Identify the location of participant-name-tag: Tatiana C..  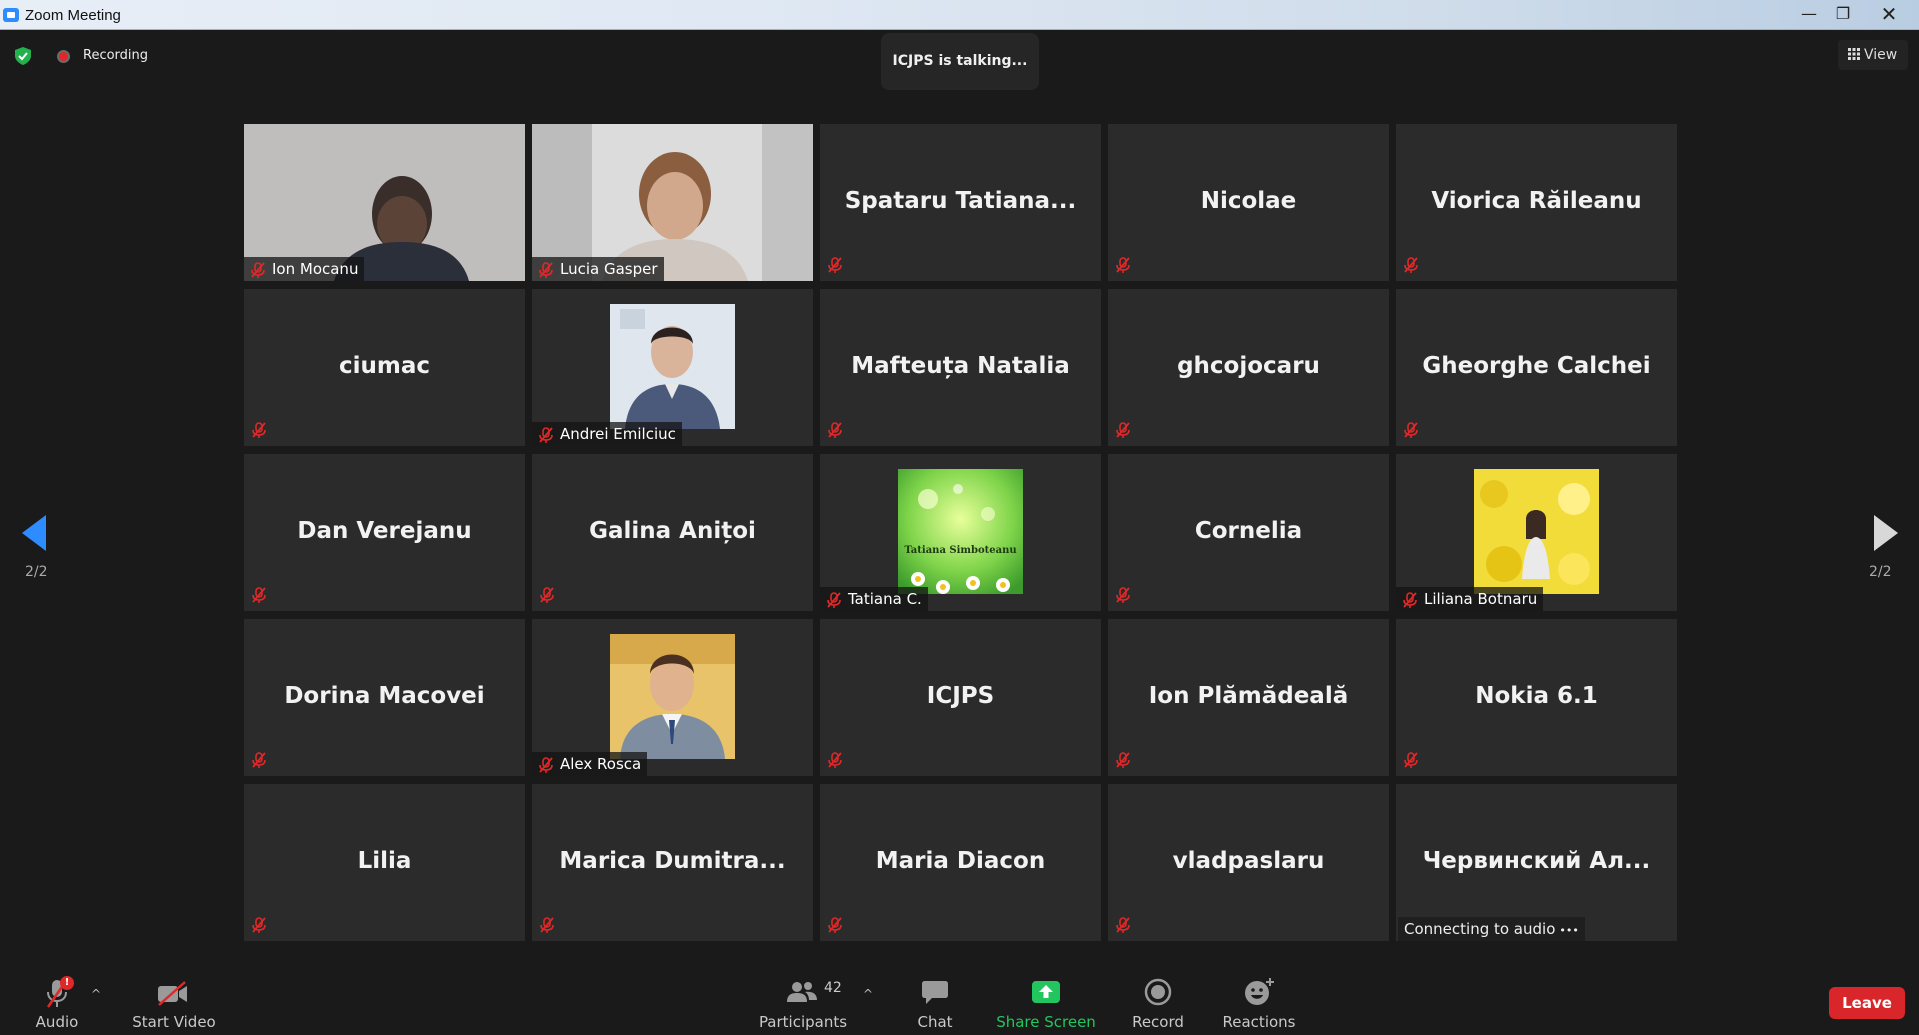
(874, 599).